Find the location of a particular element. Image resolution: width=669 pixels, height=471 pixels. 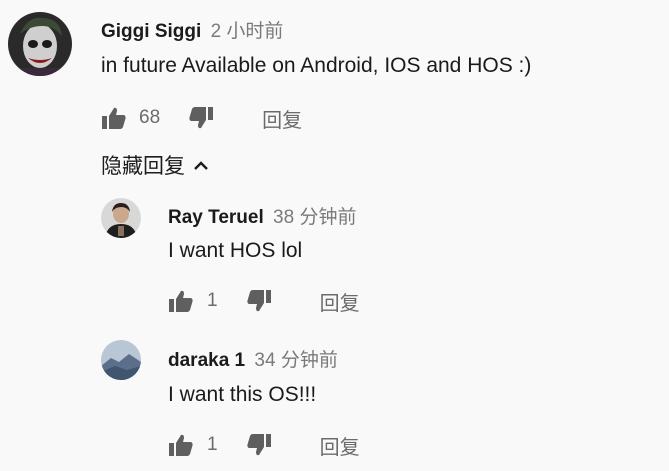

landscape-avatar-icon is located at coordinates (121, 360).